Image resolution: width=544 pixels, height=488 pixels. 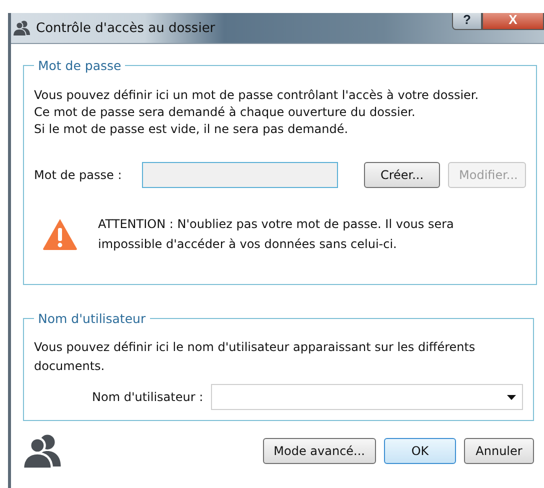 What do you see at coordinates (92, 318) in the screenshot?
I see `group-legend: Nom d'utilisateur` at bounding box center [92, 318].